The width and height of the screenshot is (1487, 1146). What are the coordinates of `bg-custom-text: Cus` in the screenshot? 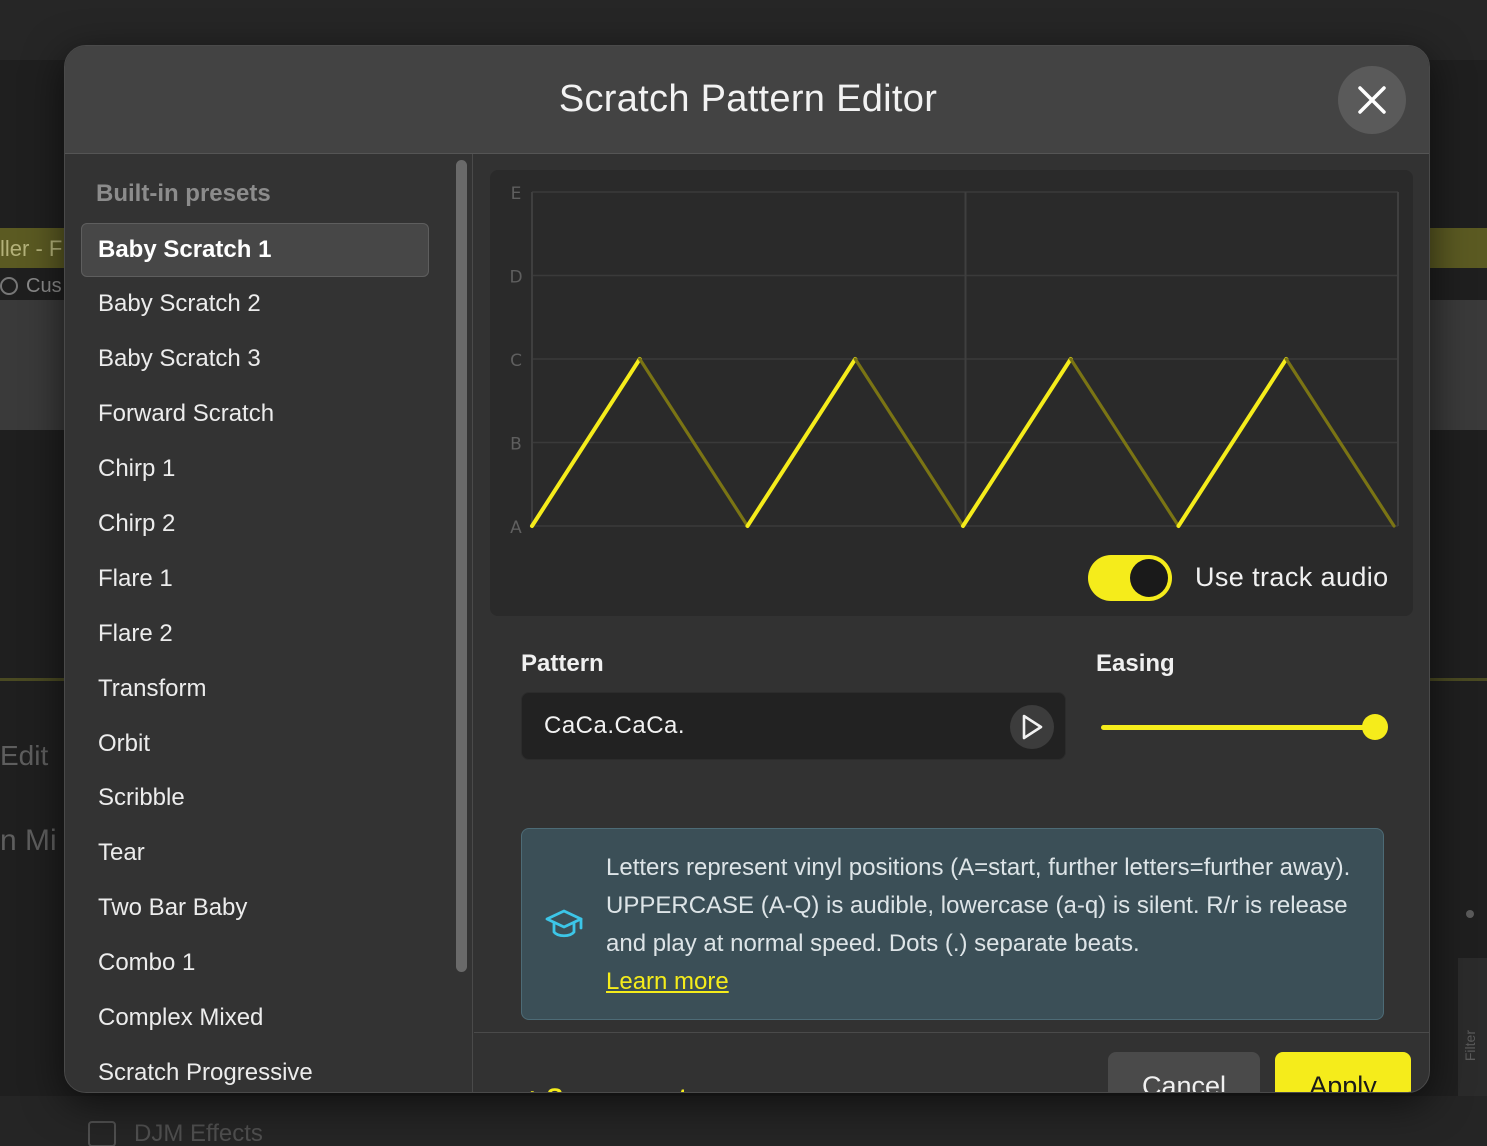 It's located at (44, 286).